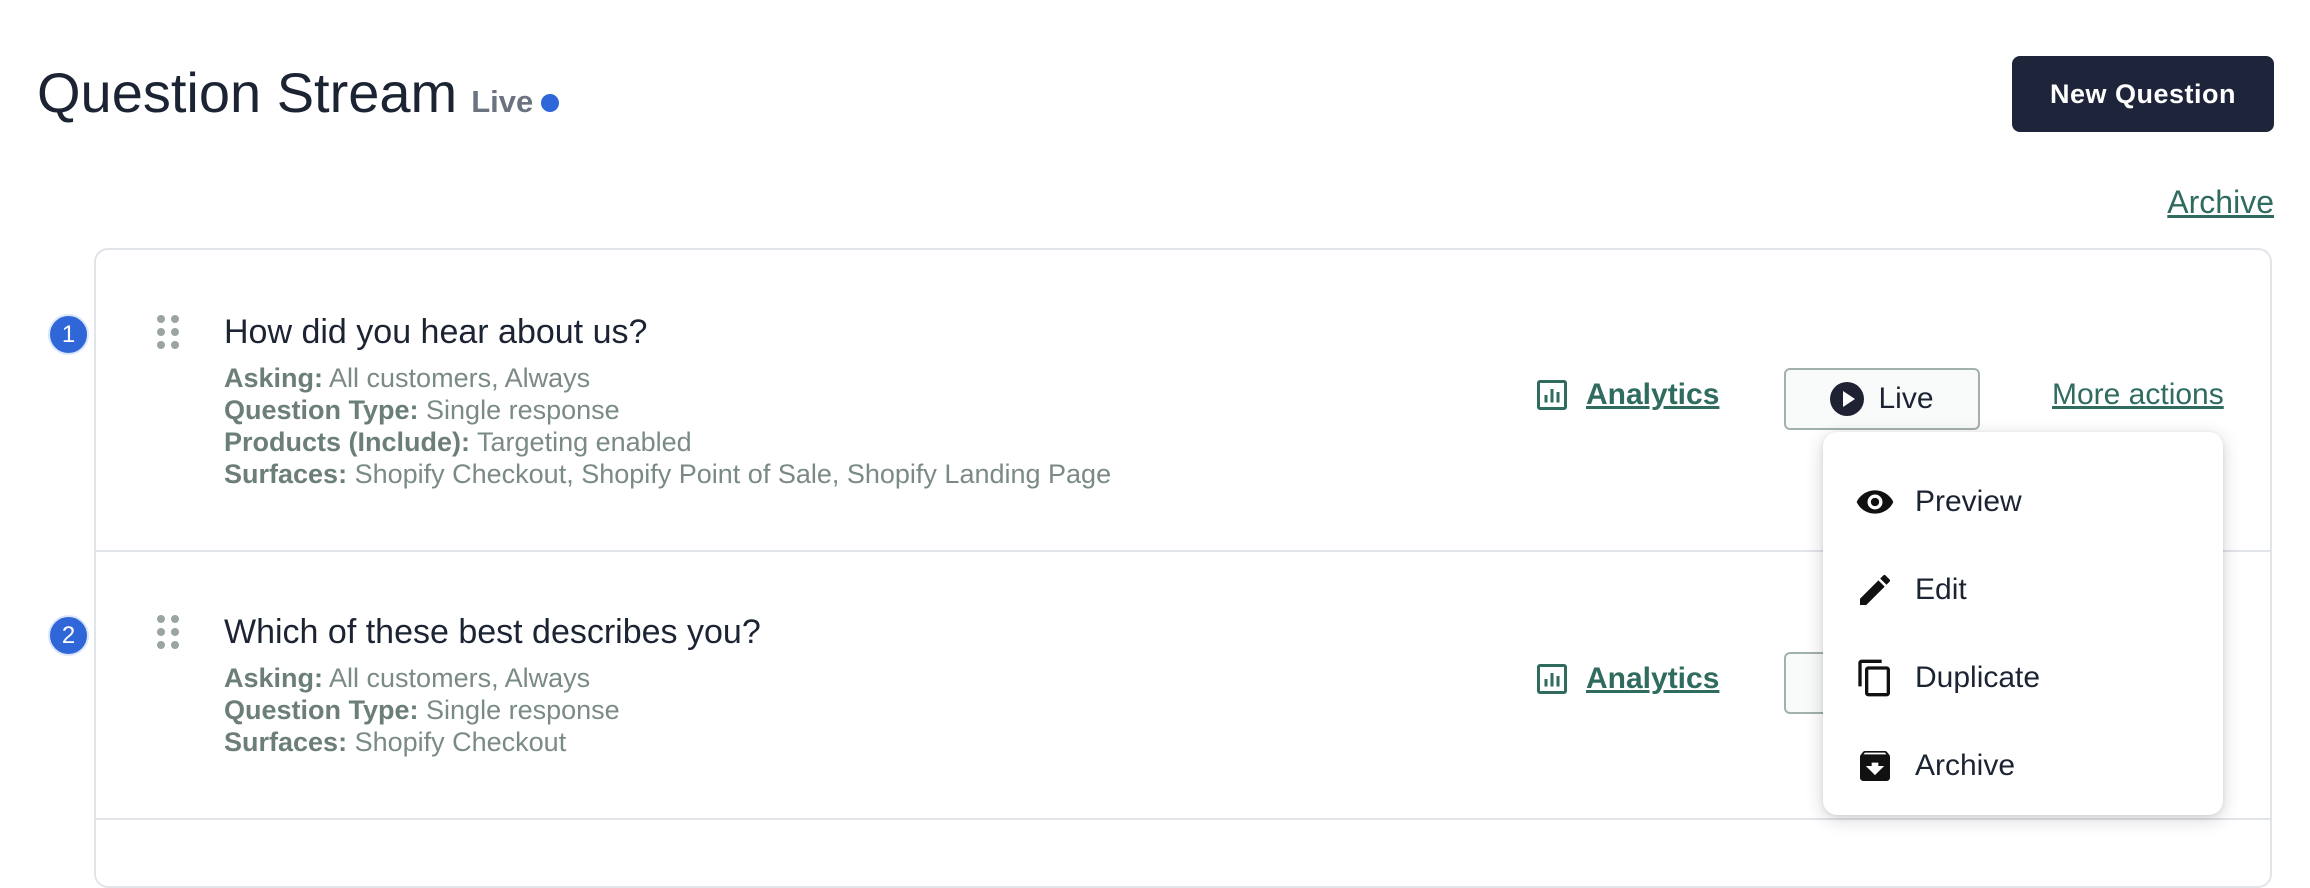 The image size is (2310, 888). What do you see at coordinates (1906, 398) in the screenshot?
I see `live-button-label: Live` at bounding box center [1906, 398].